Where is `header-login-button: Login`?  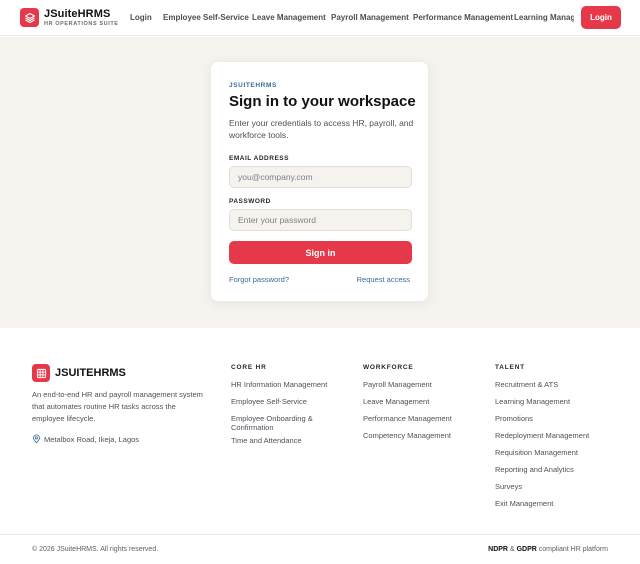
header-login-button: Login is located at coordinates (601, 17).